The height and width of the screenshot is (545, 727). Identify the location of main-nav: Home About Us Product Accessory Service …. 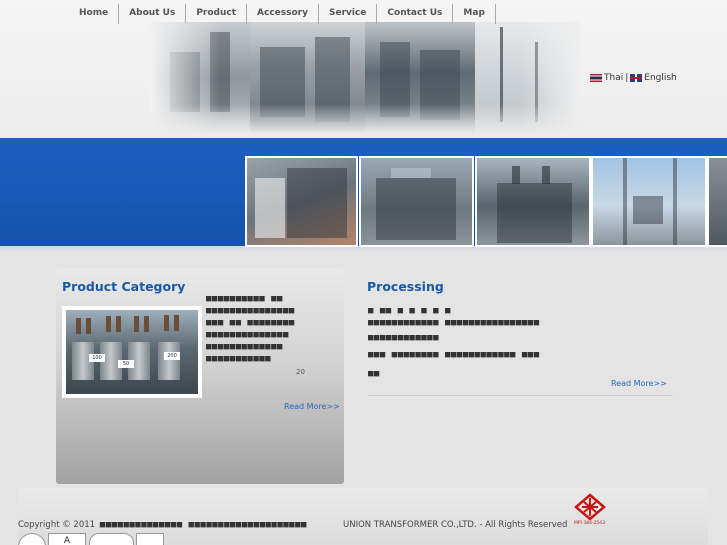
(283, 14).